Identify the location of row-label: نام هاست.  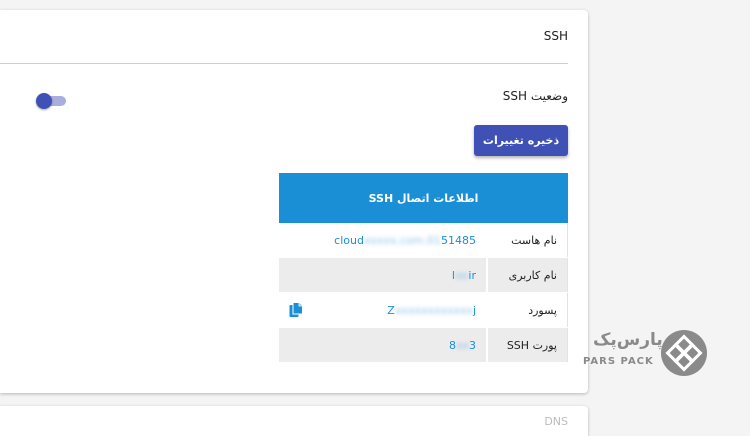
(527, 240).